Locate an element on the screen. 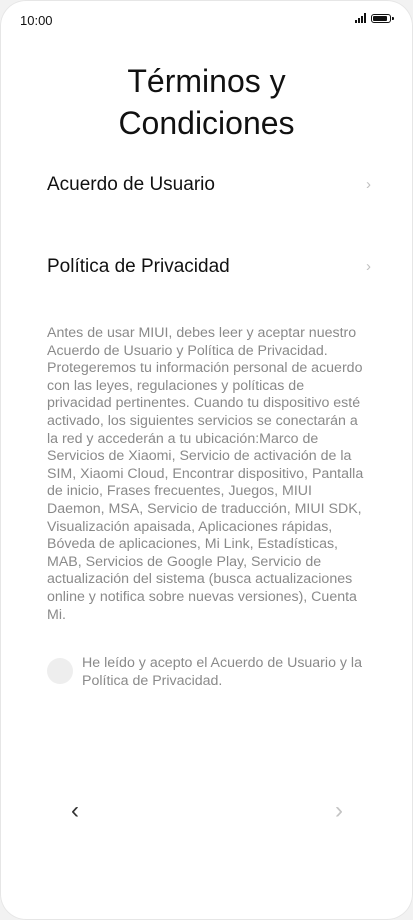 The width and height of the screenshot is (413, 920). back-button: ‹ is located at coordinates (75, 811).